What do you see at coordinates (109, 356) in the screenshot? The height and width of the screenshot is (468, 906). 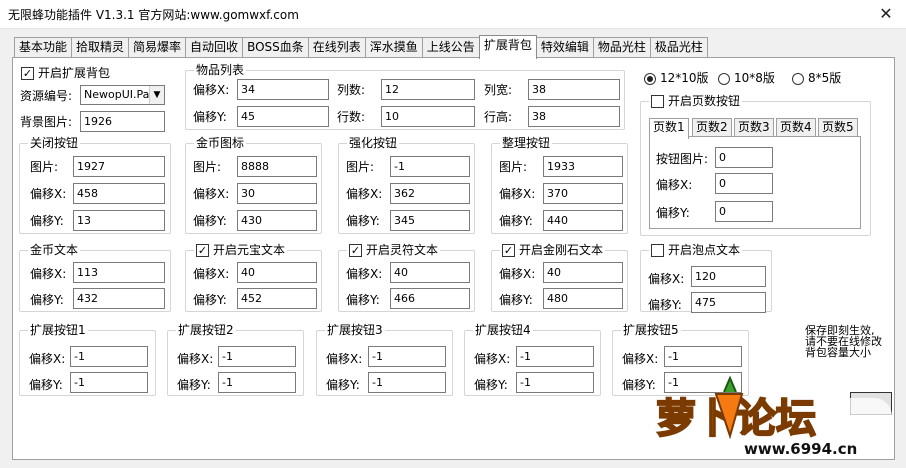 I see `ext1-x-input: -1` at bounding box center [109, 356].